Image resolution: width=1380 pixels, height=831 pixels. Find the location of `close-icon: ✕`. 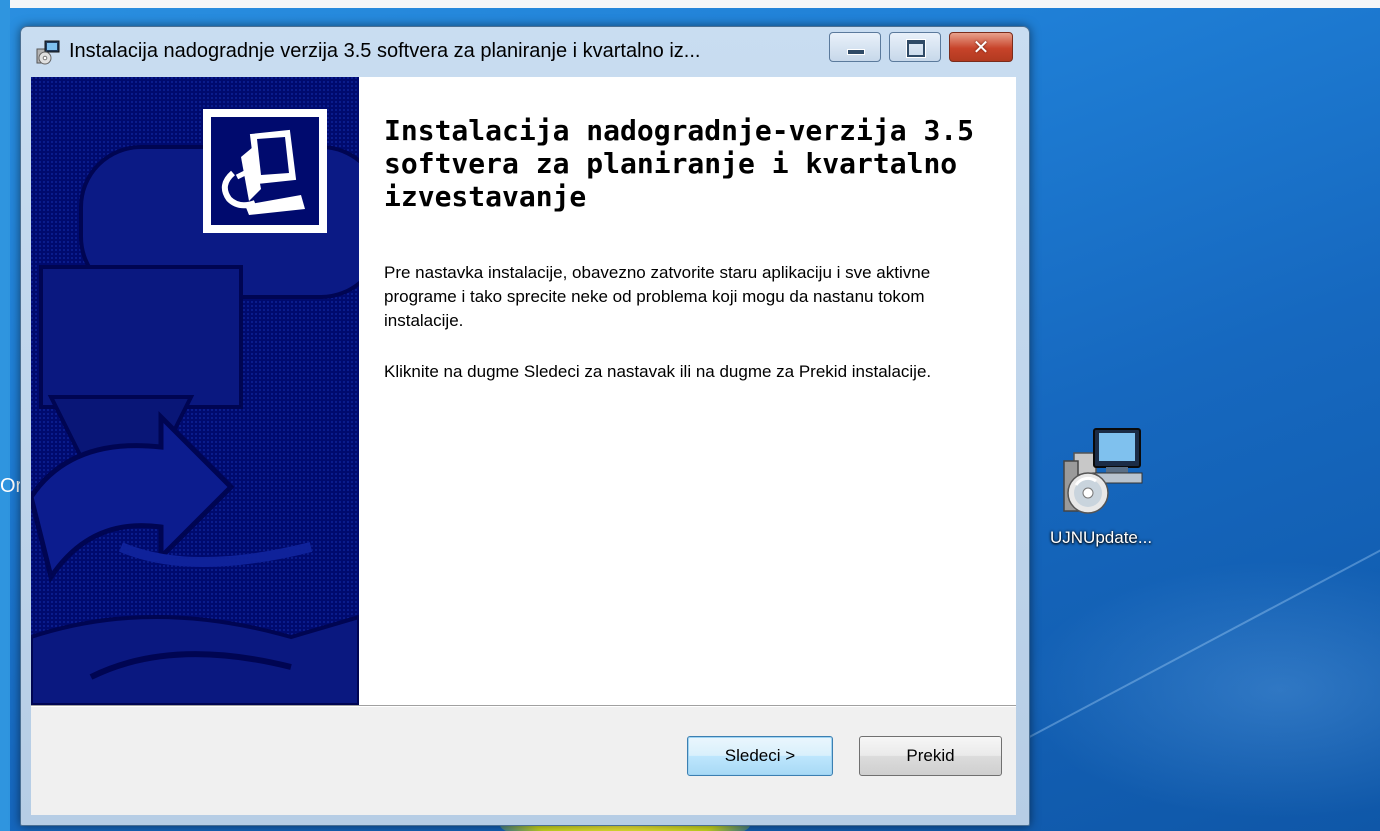

close-icon: ✕ is located at coordinates (981, 47).